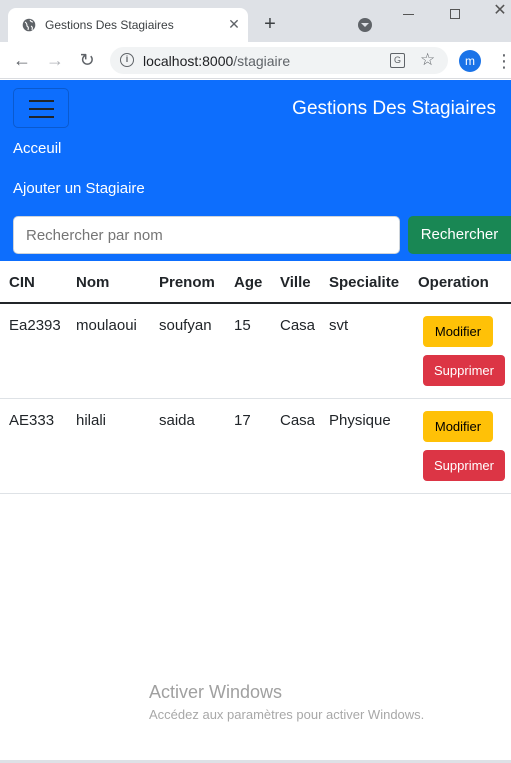  Describe the element at coordinates (397, 60) in the screenshot. I see `translate-icon: G` at that location.